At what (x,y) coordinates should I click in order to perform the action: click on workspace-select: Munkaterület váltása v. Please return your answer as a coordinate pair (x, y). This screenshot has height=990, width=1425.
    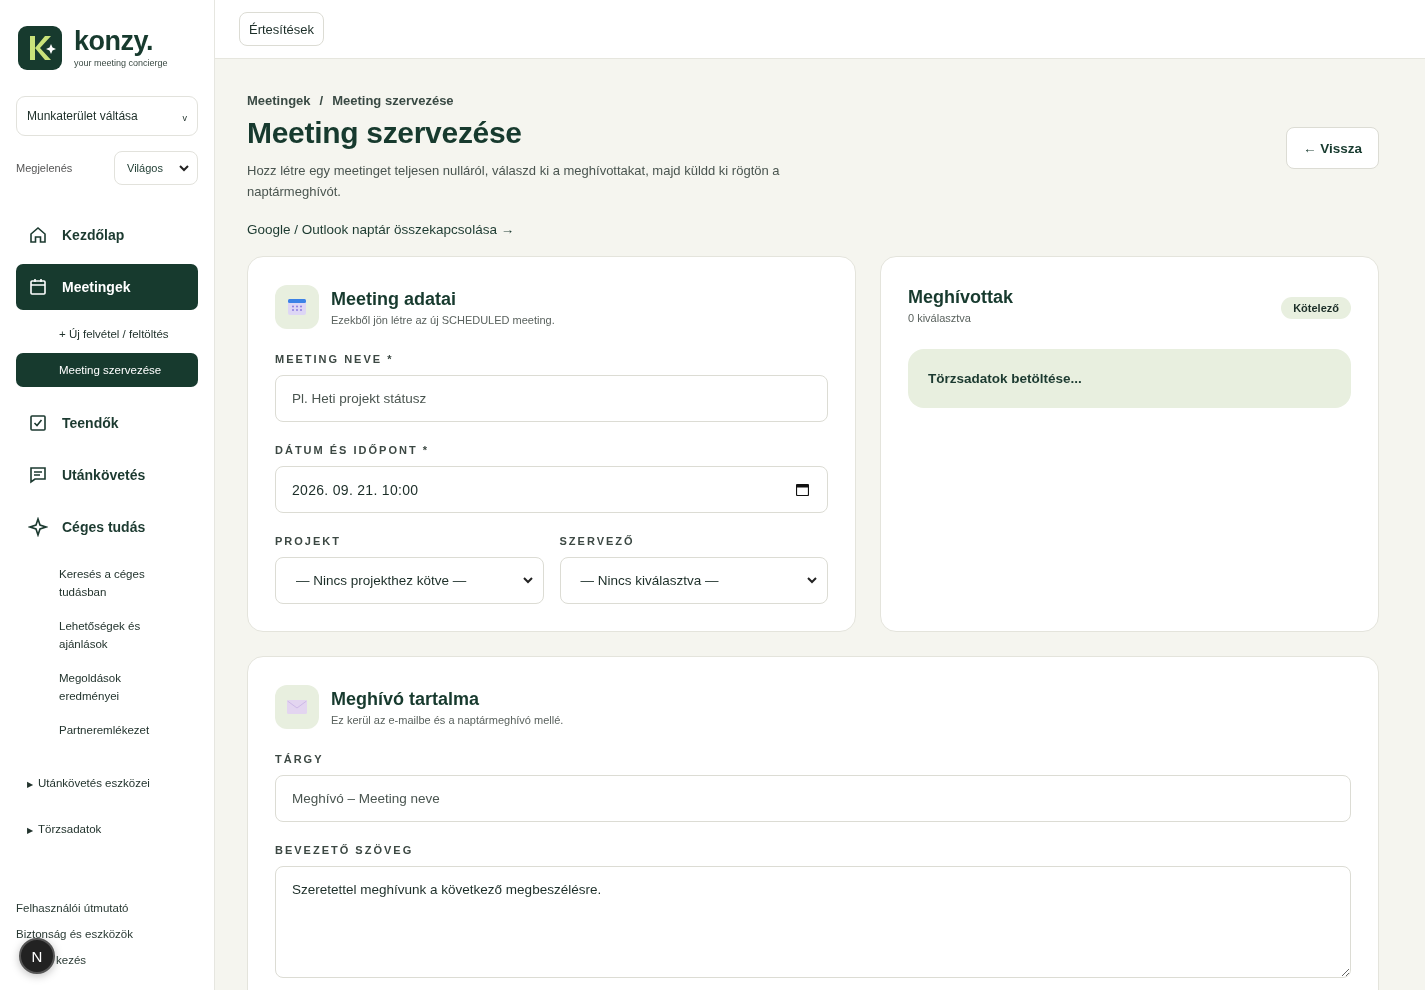
    Looking at the image, I should click on (107, 116).